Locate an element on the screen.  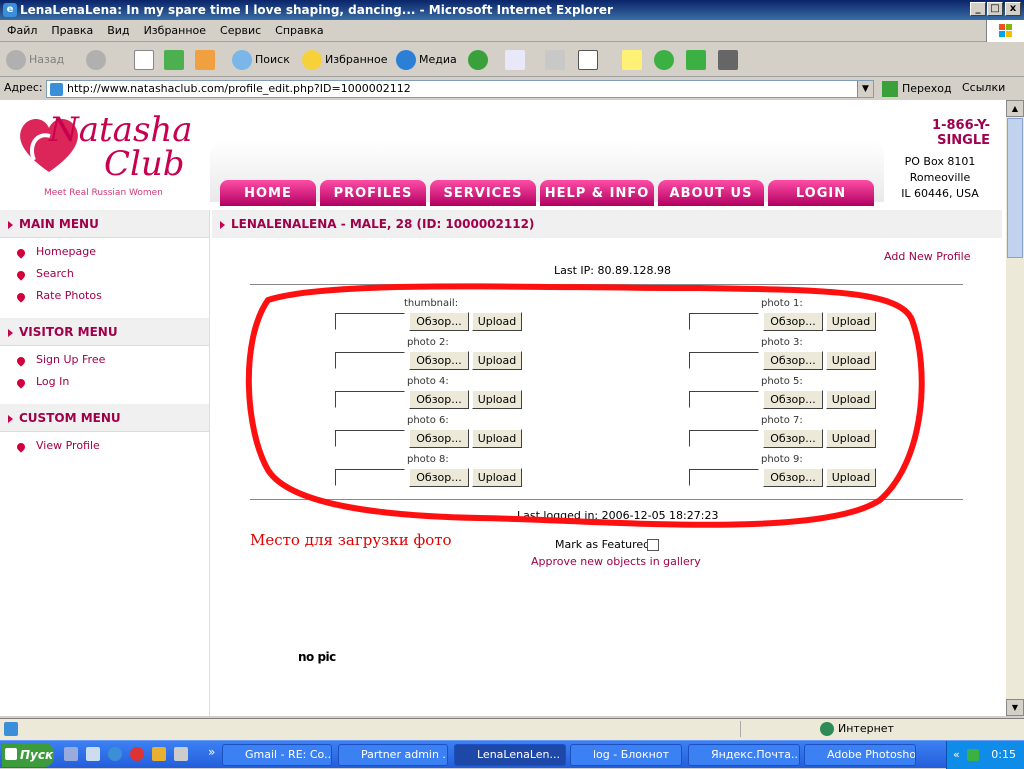
sidebar-item-sign-up: Sign Up Free is located at coordinates (104, 360).